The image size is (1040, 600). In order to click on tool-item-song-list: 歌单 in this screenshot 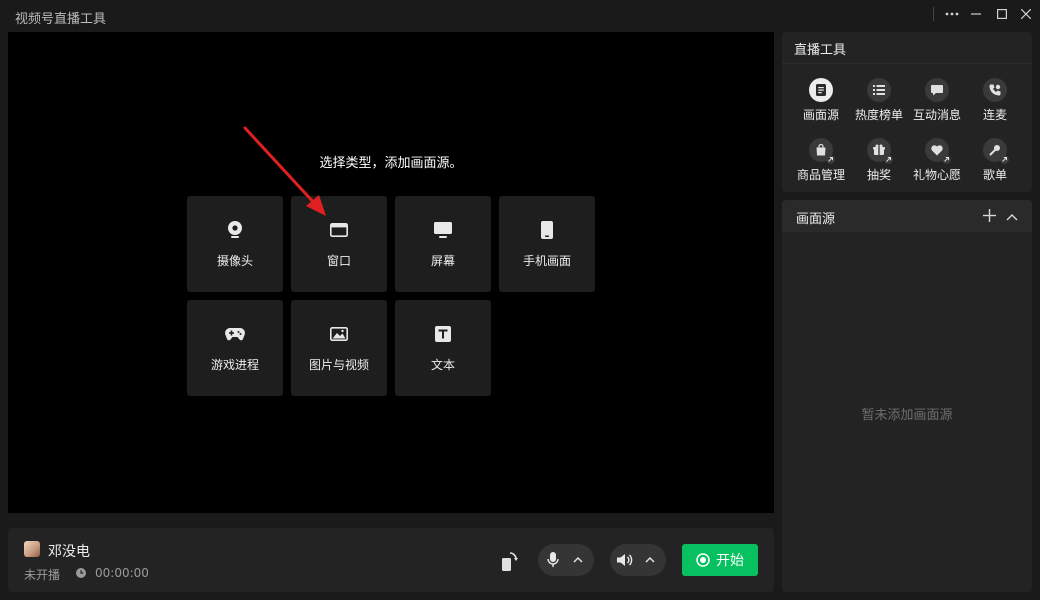, I will do `click(995, 163)`.